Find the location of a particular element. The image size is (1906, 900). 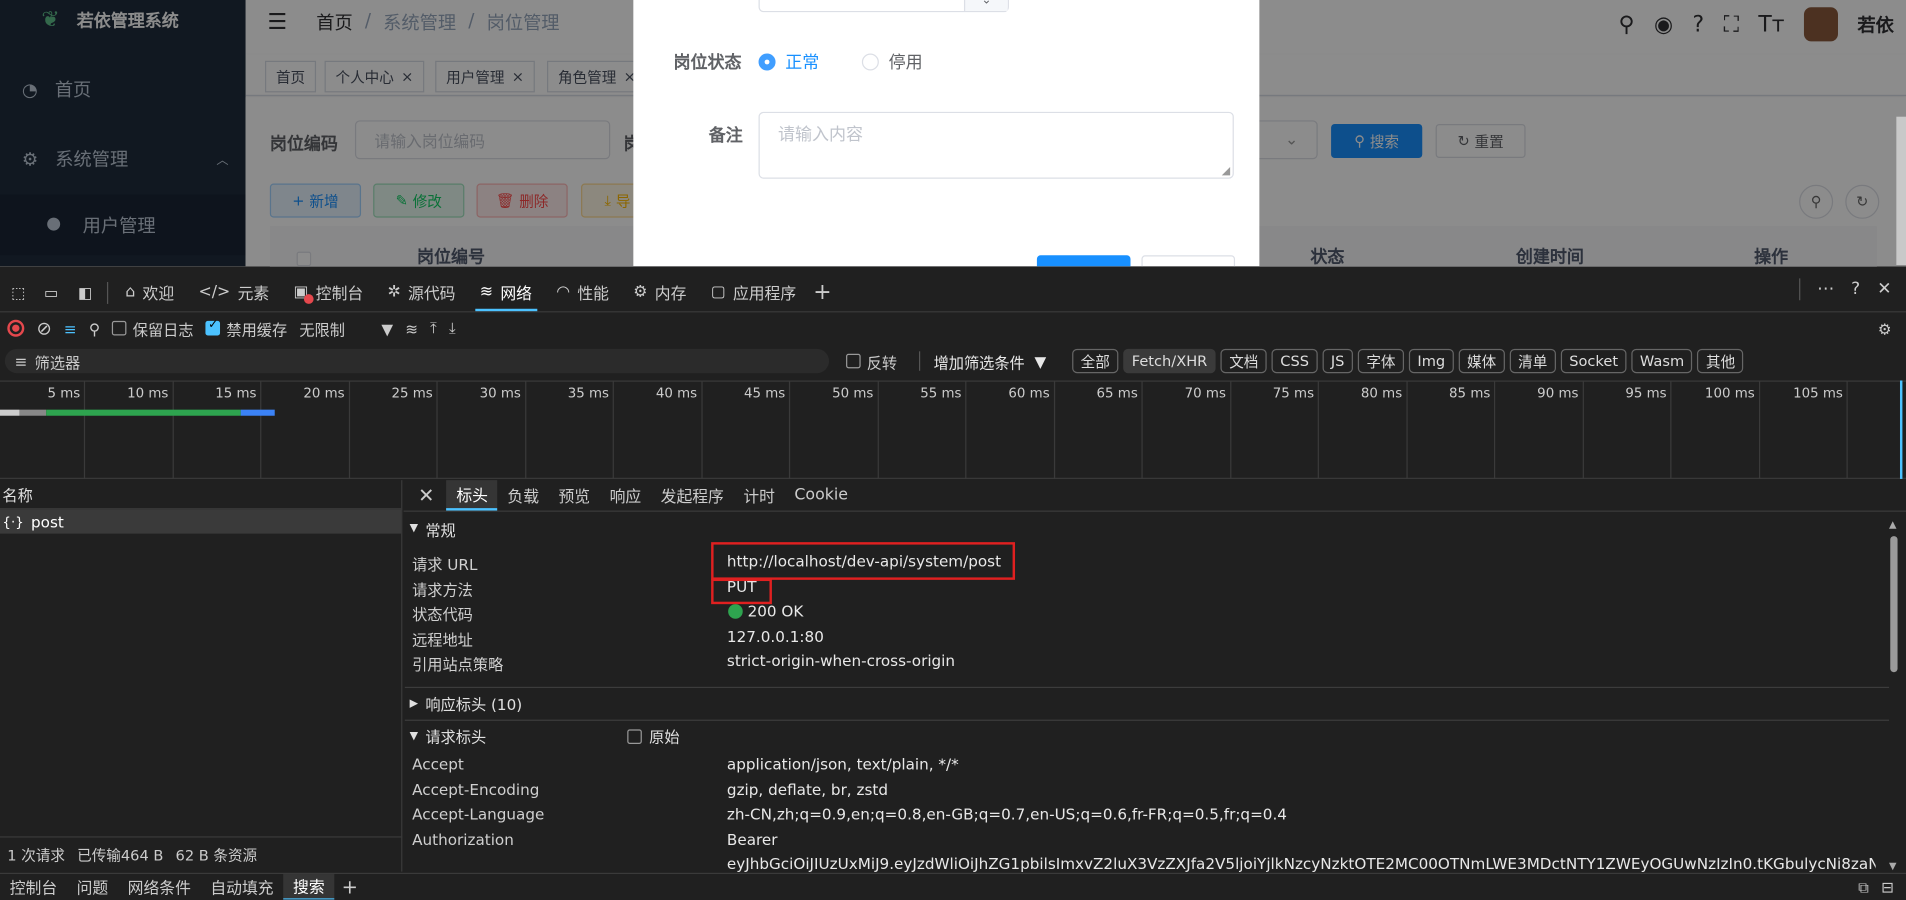

scrollbar-thumb is located at coordinates (1894, 604).